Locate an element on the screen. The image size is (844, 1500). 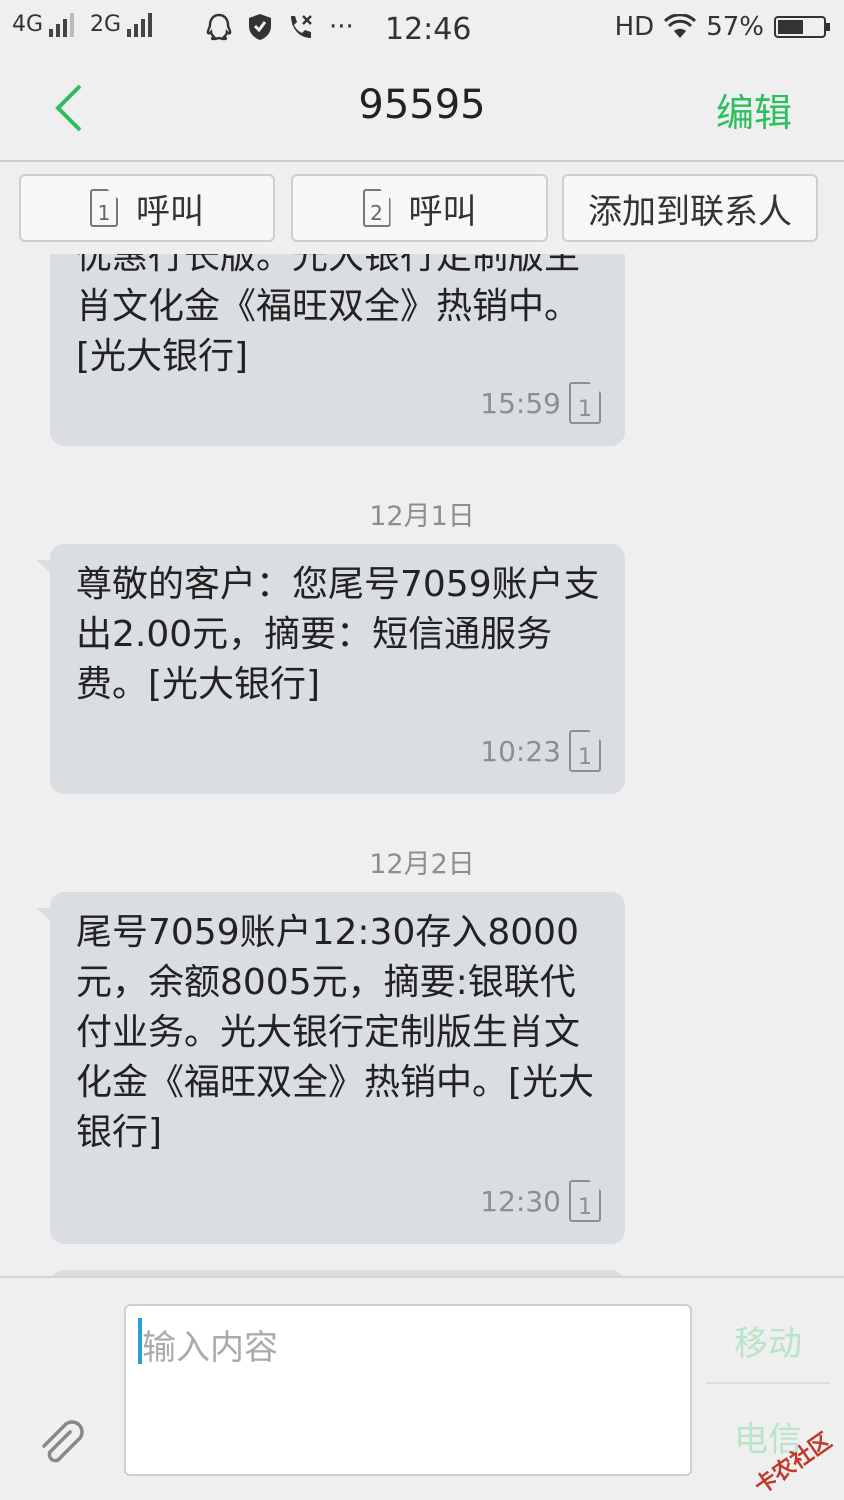
message-meta: 15:59 1 is located at coordinates (540, 403).